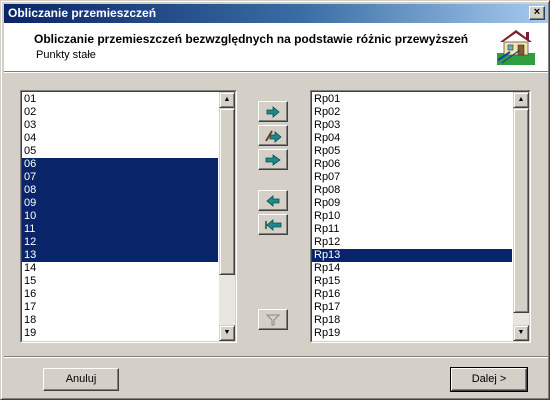 The image size is (550, 400). I want to click on list-item: Rp13, so click(412, 255).